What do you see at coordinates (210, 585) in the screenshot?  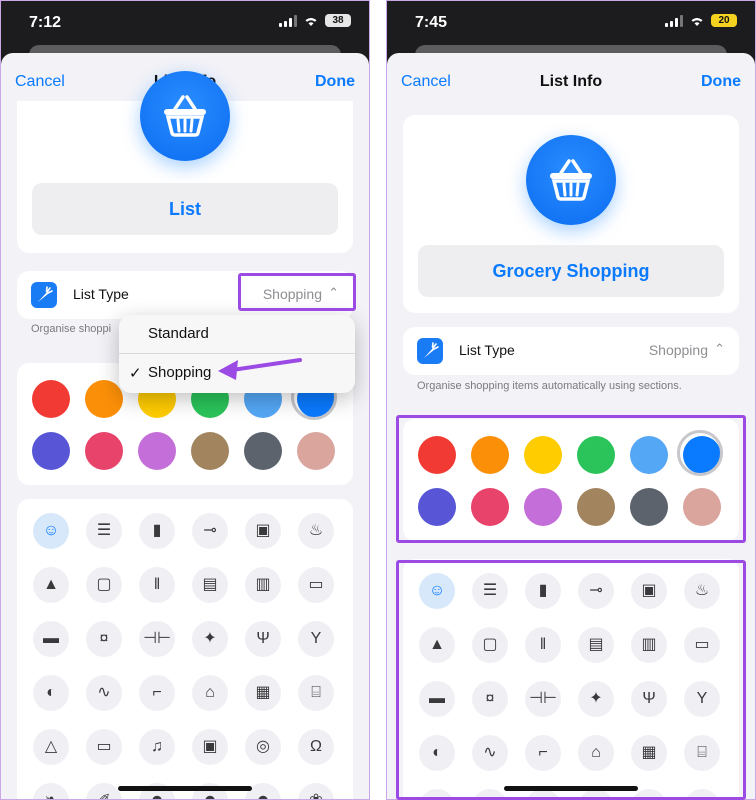 I see `document-icon: ▤` at bounding box center [210, 585].